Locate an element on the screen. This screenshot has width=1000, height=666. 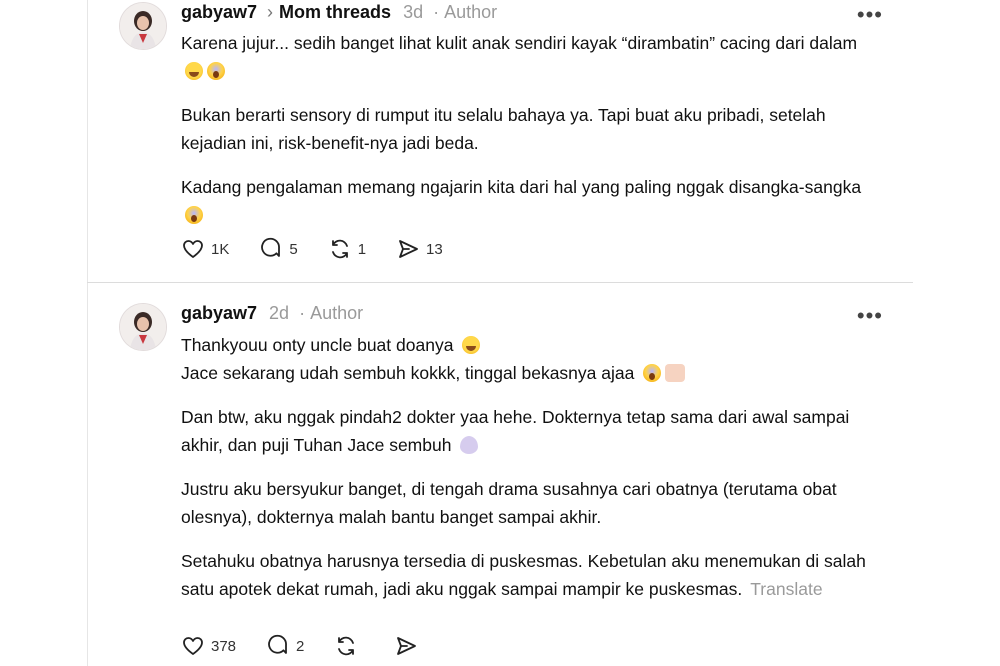
like-count: 378 is located at coordinates (224, 646).